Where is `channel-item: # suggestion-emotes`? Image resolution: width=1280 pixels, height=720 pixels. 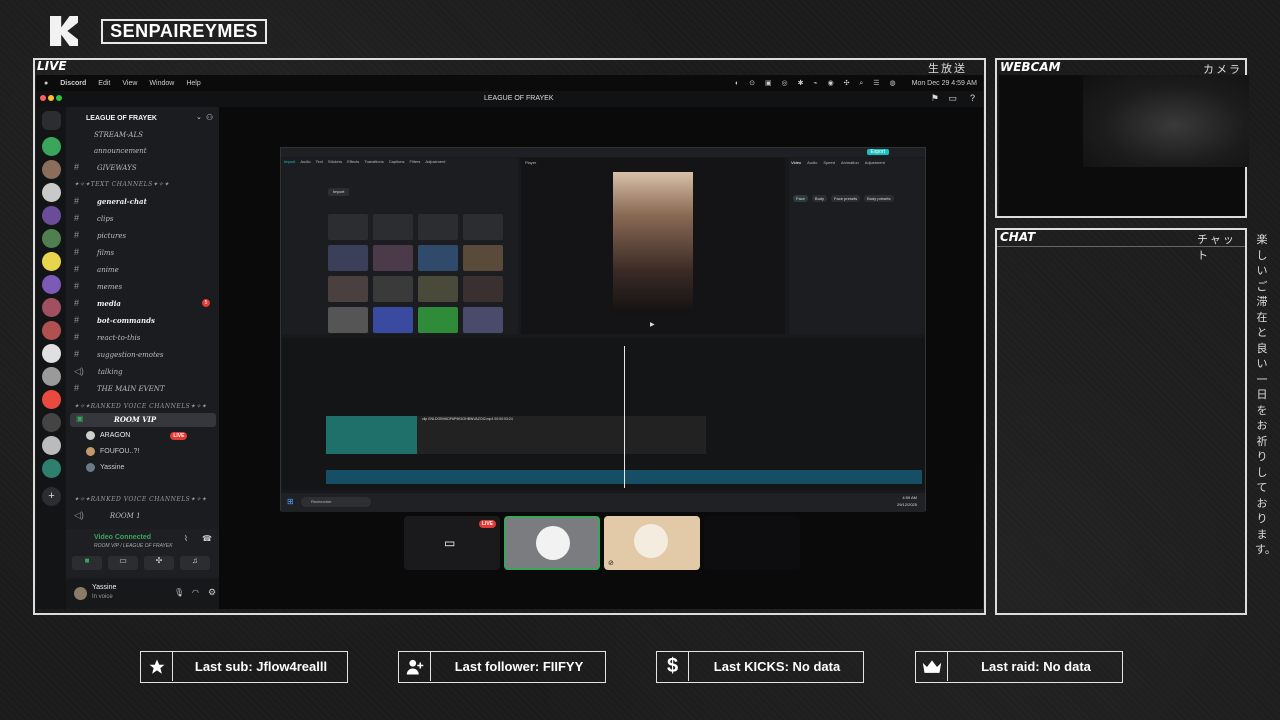
channel-item: # suggestion-emotes is located at coordinates (144, 354).